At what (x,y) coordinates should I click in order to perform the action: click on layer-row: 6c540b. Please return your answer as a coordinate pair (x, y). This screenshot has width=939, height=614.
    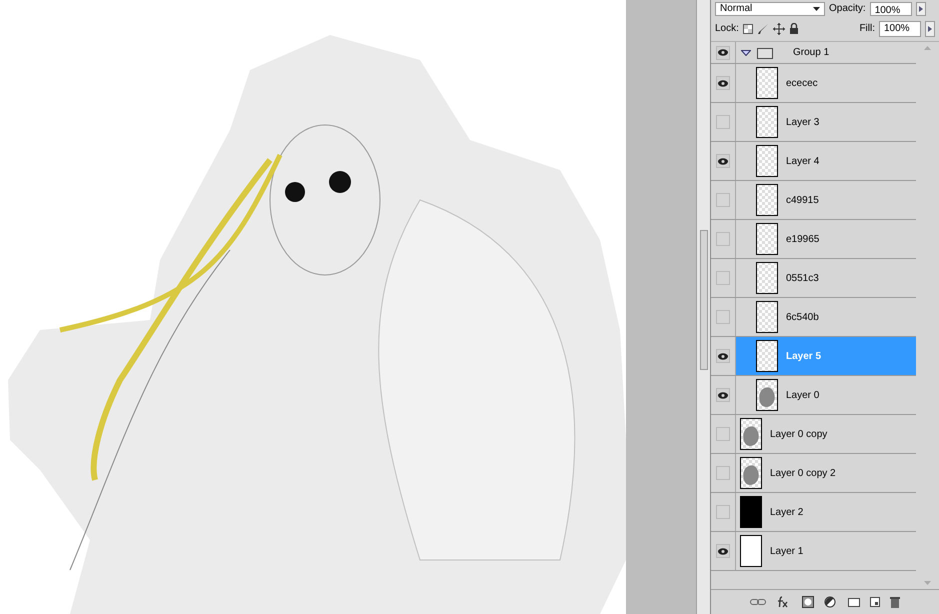
    Looking at the image, I should click on (813, 317).